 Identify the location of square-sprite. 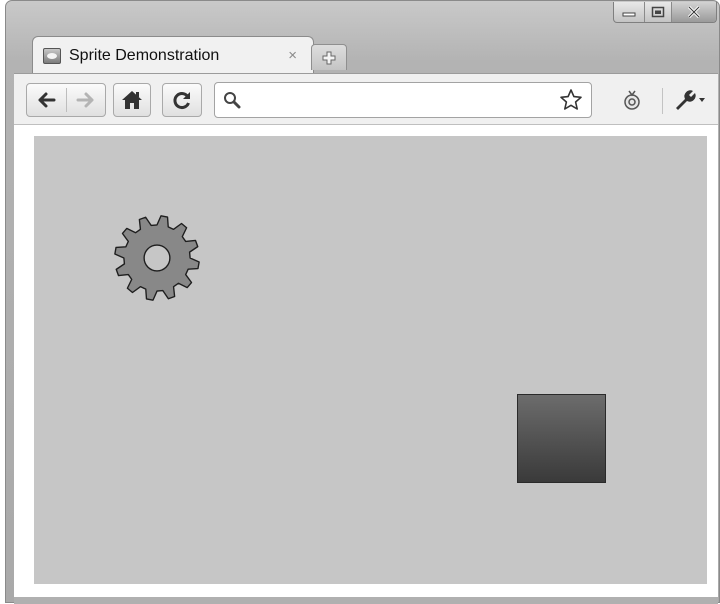
(561, 438).